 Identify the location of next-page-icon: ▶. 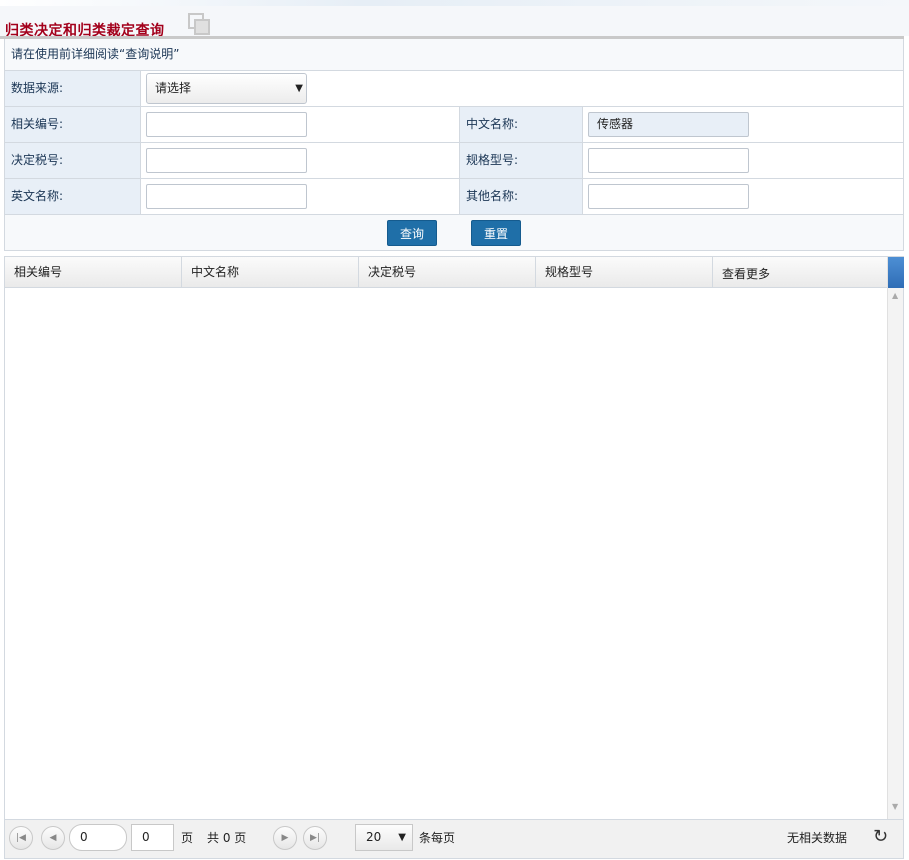
(285, 838).